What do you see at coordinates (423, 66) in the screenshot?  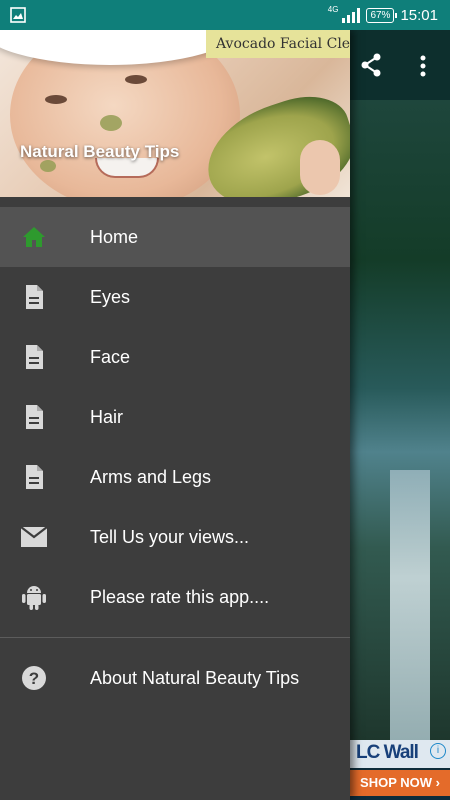 I see `more-options-icon` at bounding box center [423, 66].